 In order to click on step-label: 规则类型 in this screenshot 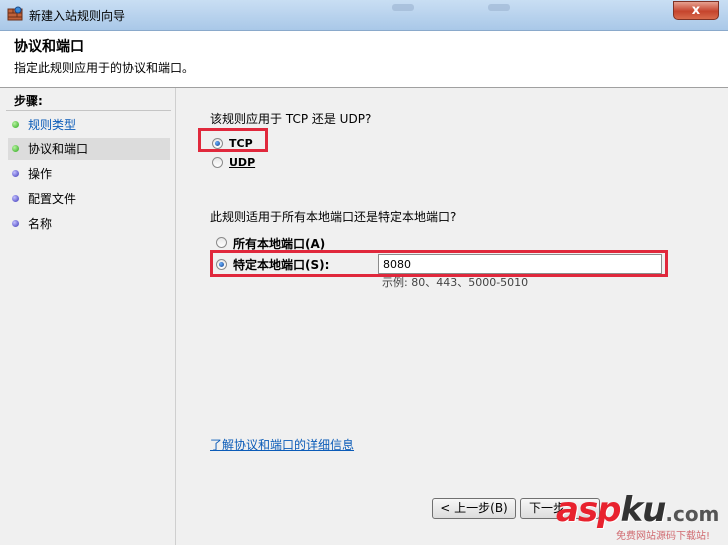, I will do `click(52, 125)`.